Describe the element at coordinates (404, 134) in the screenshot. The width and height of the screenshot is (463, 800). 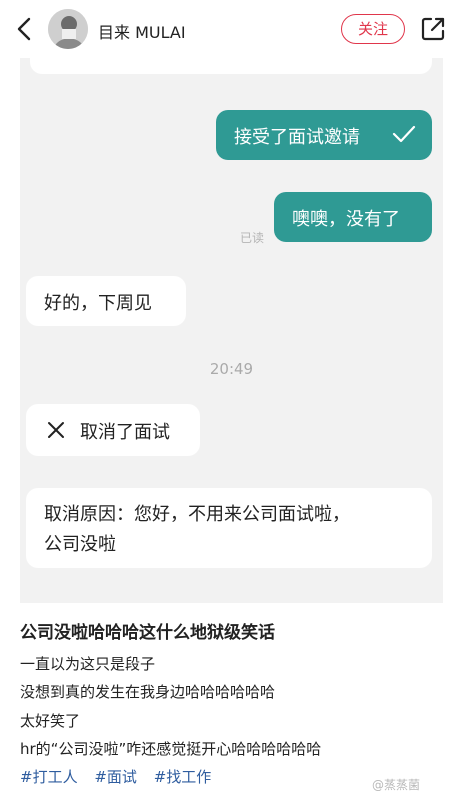
I see `check-icon` at that location.